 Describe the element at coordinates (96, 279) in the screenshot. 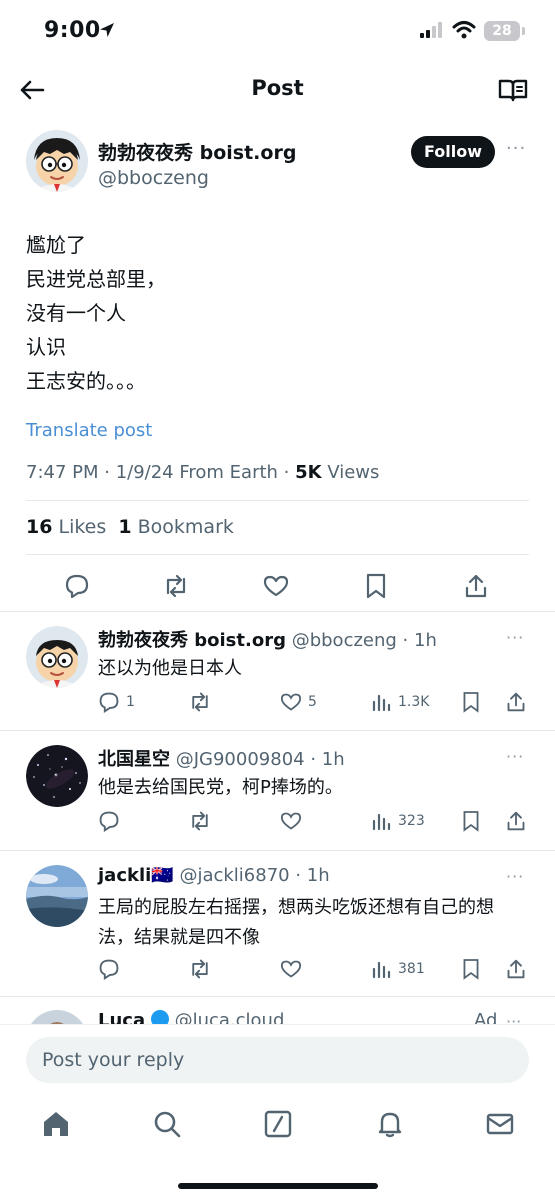

I see `post-text-line: 民进党总部里，` at that location.